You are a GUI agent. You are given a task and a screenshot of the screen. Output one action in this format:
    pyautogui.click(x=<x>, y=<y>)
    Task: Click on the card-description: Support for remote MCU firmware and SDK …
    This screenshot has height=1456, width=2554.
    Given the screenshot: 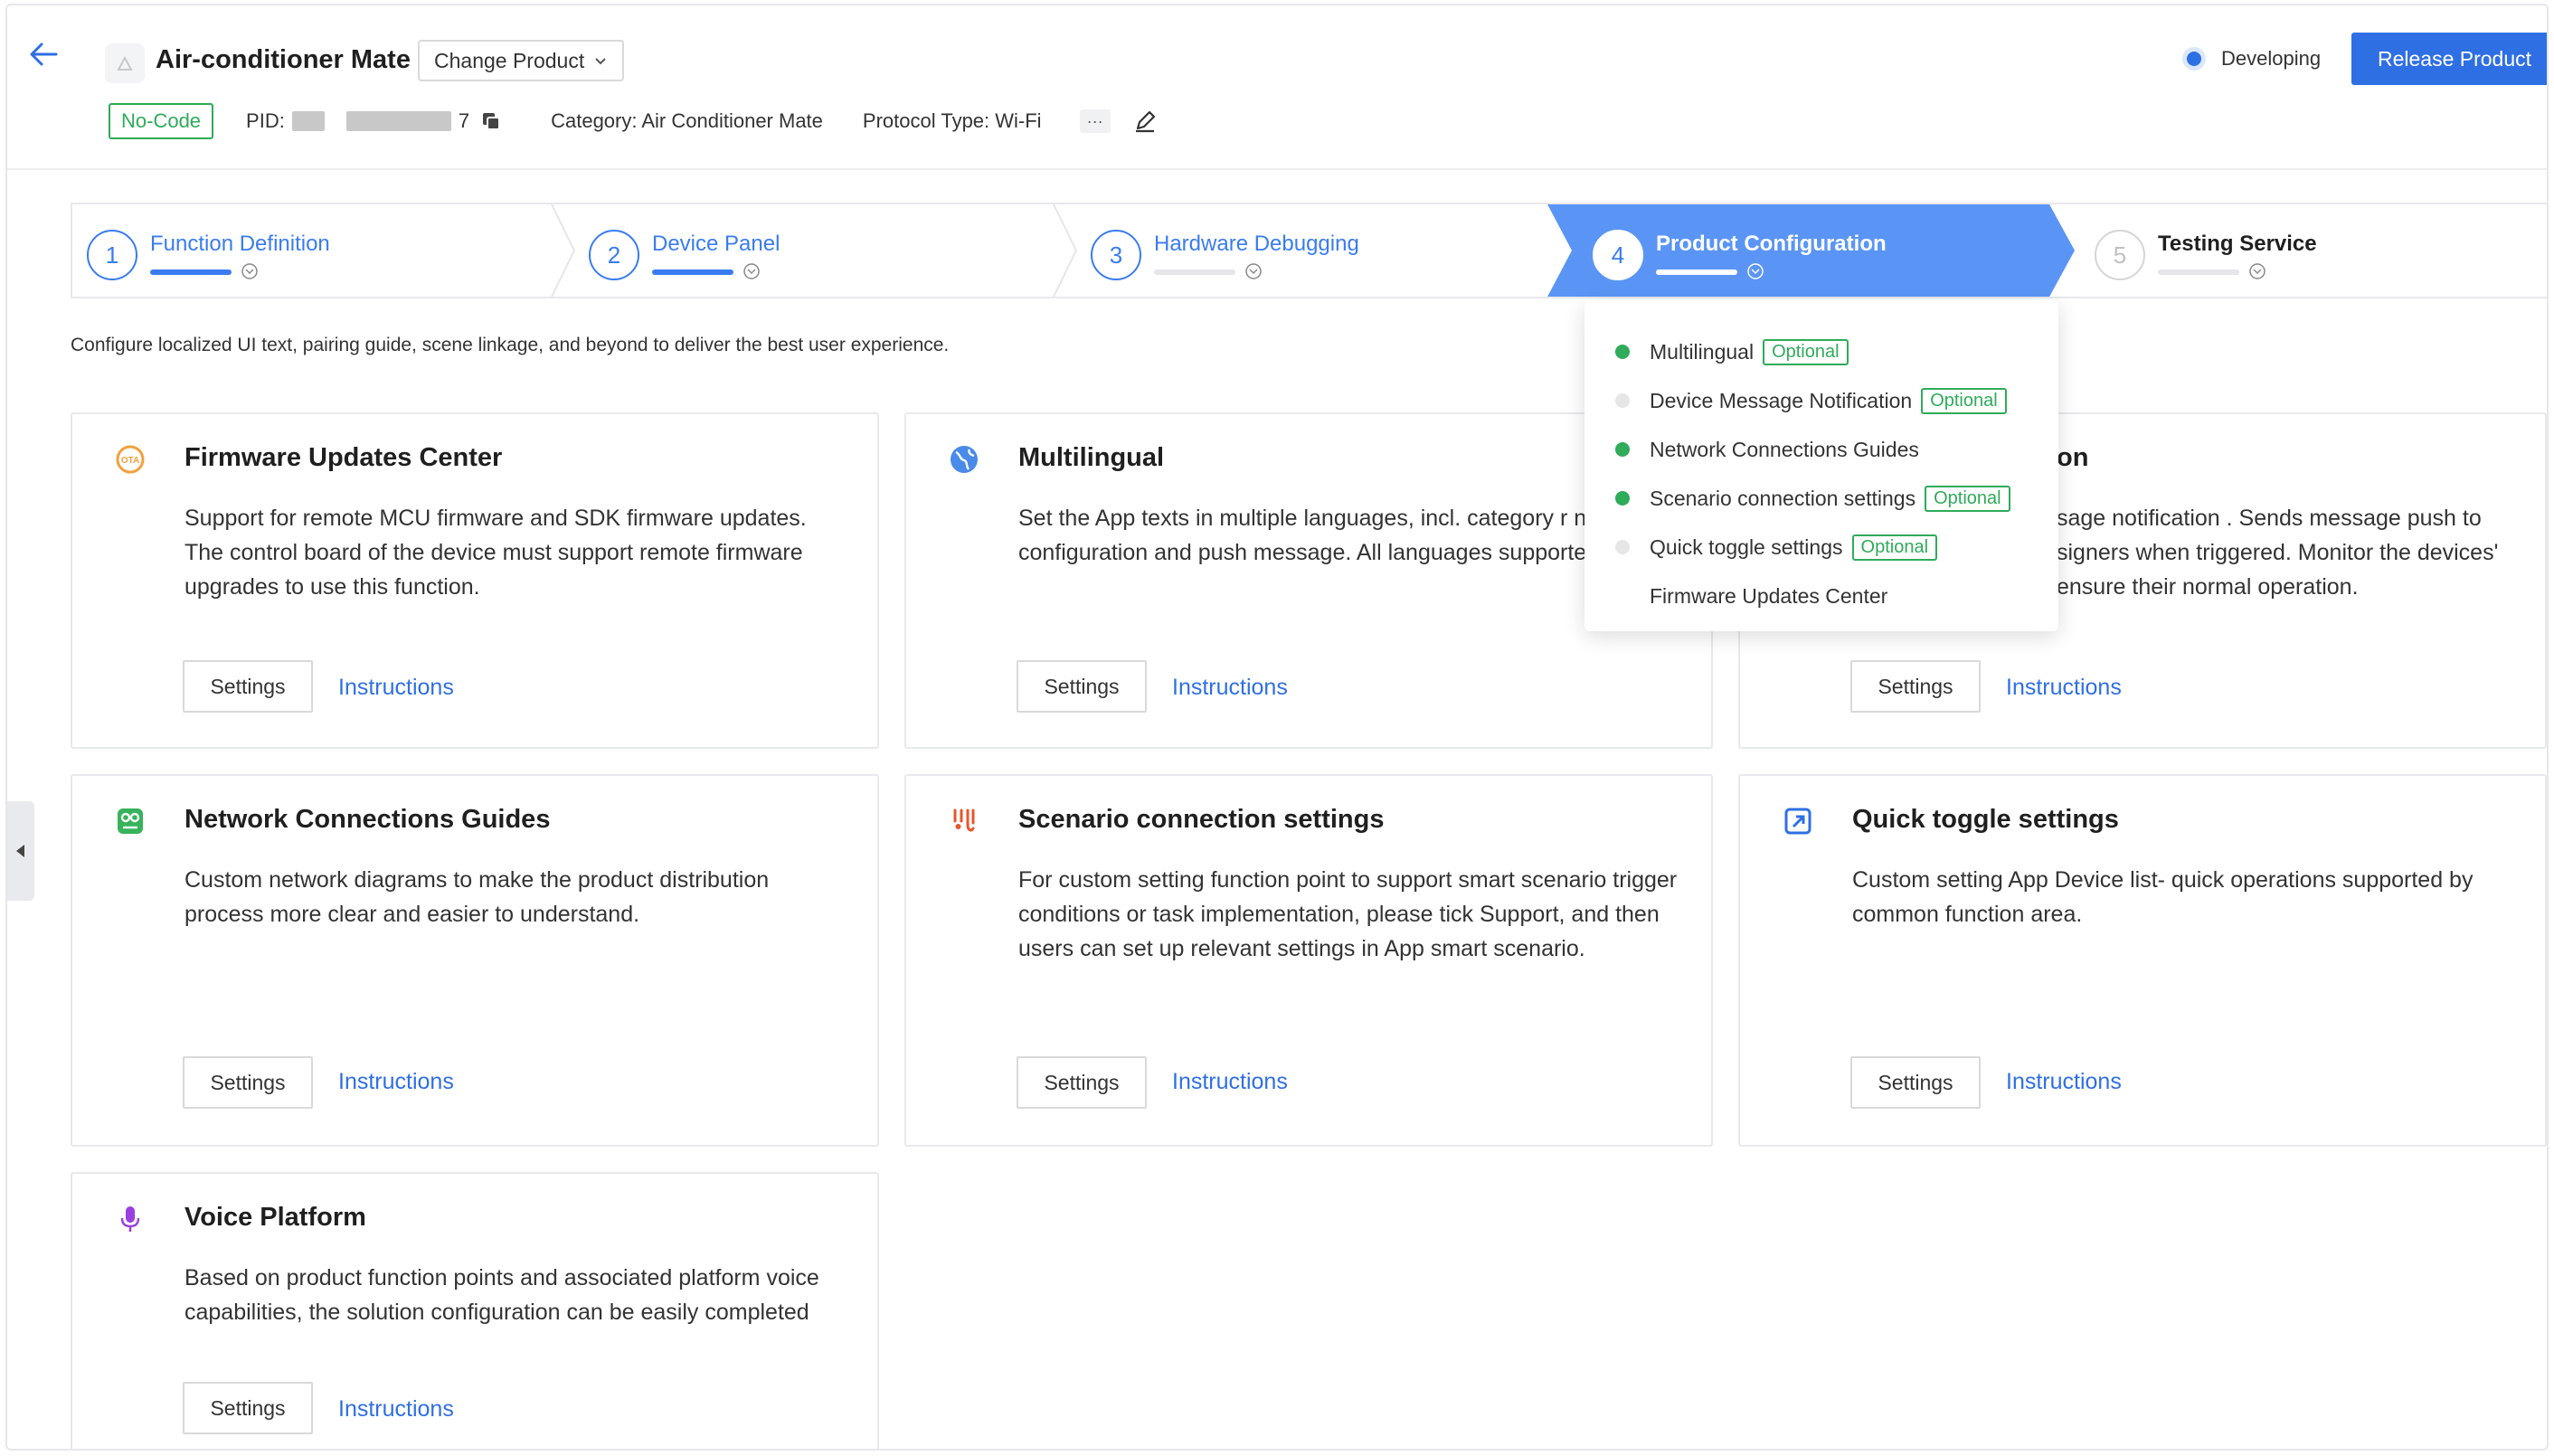 What is the action you would take?
    pyautogui.click(x=495, y=553)
    